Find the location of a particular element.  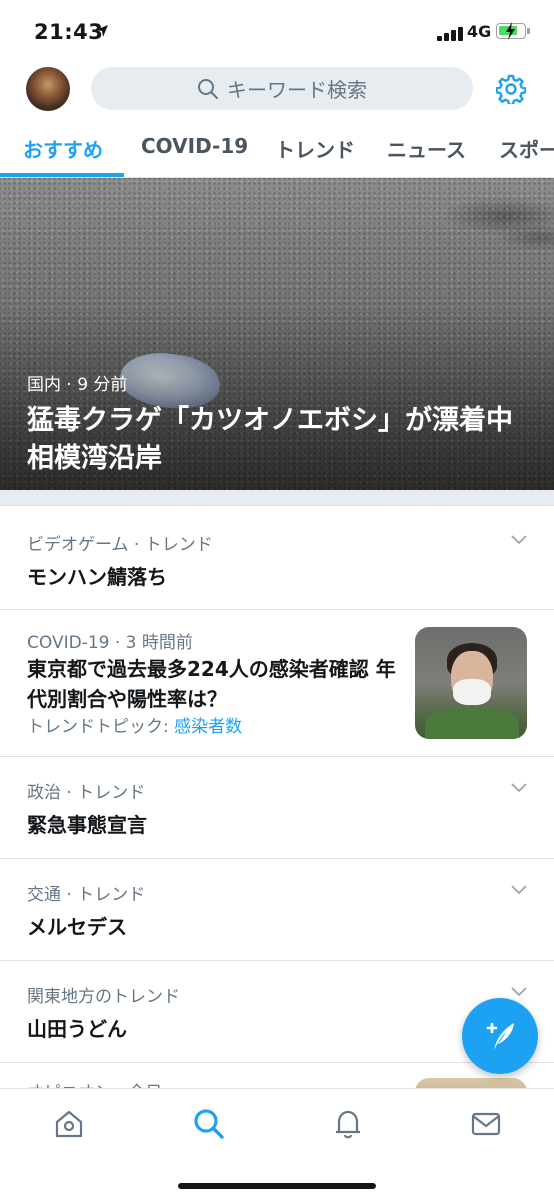

news-topic-link: 感染者数 is located at coordinates (208, 727).